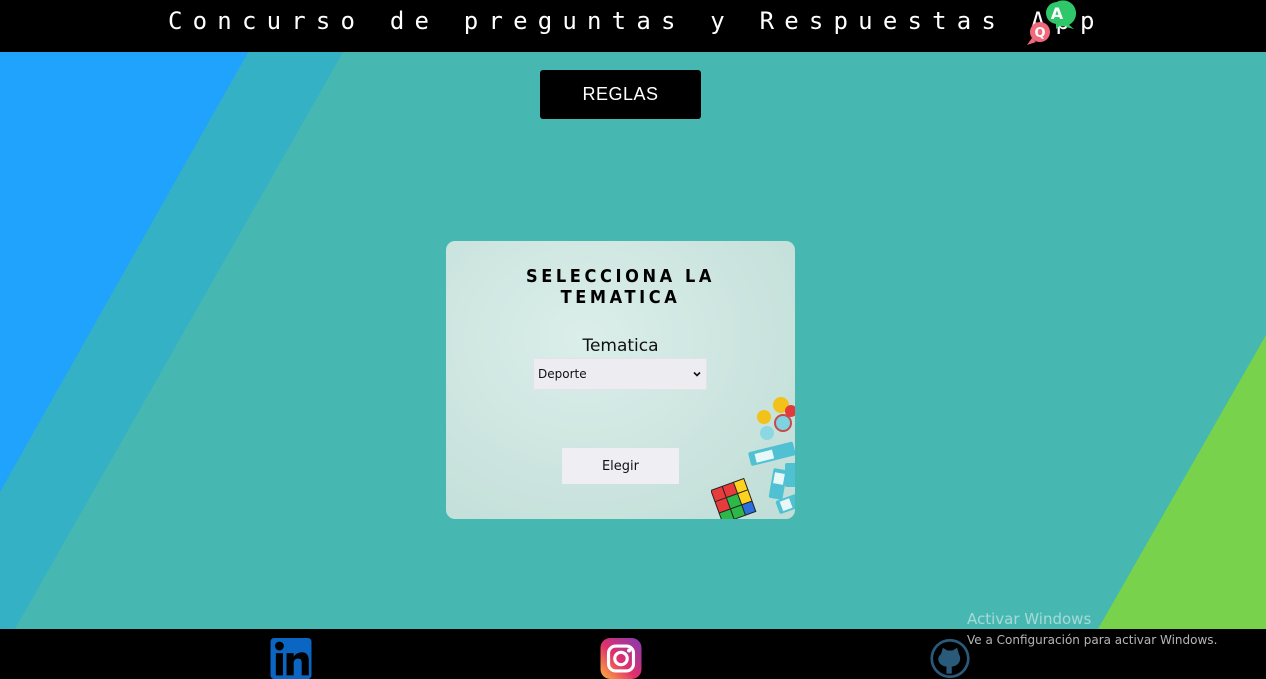  I want to click on choose-button: Elegir, so click(620, 466).